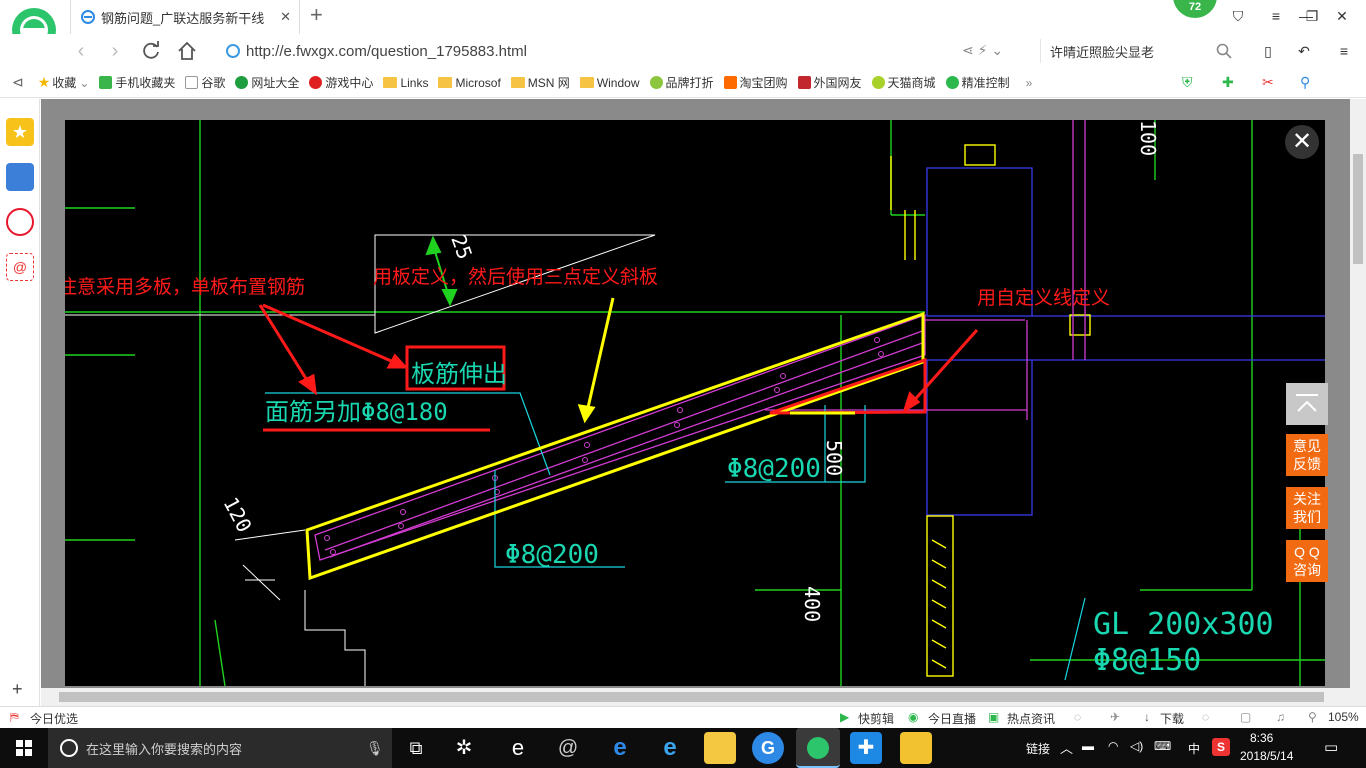  What do you see at coordinates (609, 83) in the screenshot?
I see `bookmark-item: Window` at bounding box center [609, 83].